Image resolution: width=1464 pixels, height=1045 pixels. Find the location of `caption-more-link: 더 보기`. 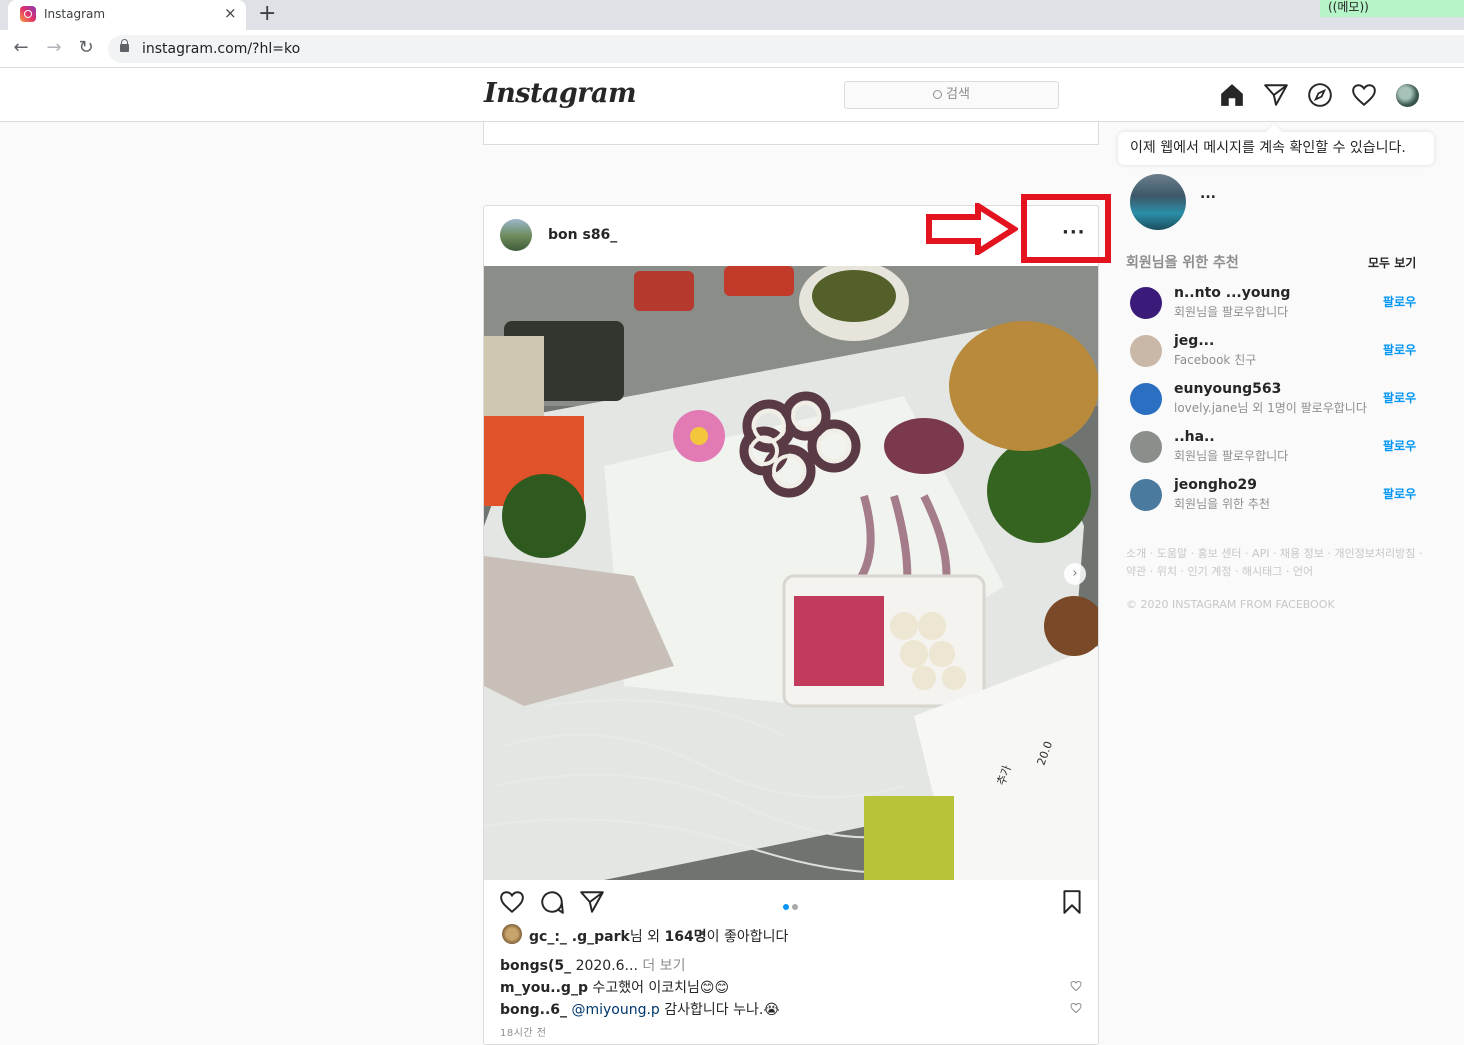

caption-more-link: 더 보기 is located at coordinates (661, 966).